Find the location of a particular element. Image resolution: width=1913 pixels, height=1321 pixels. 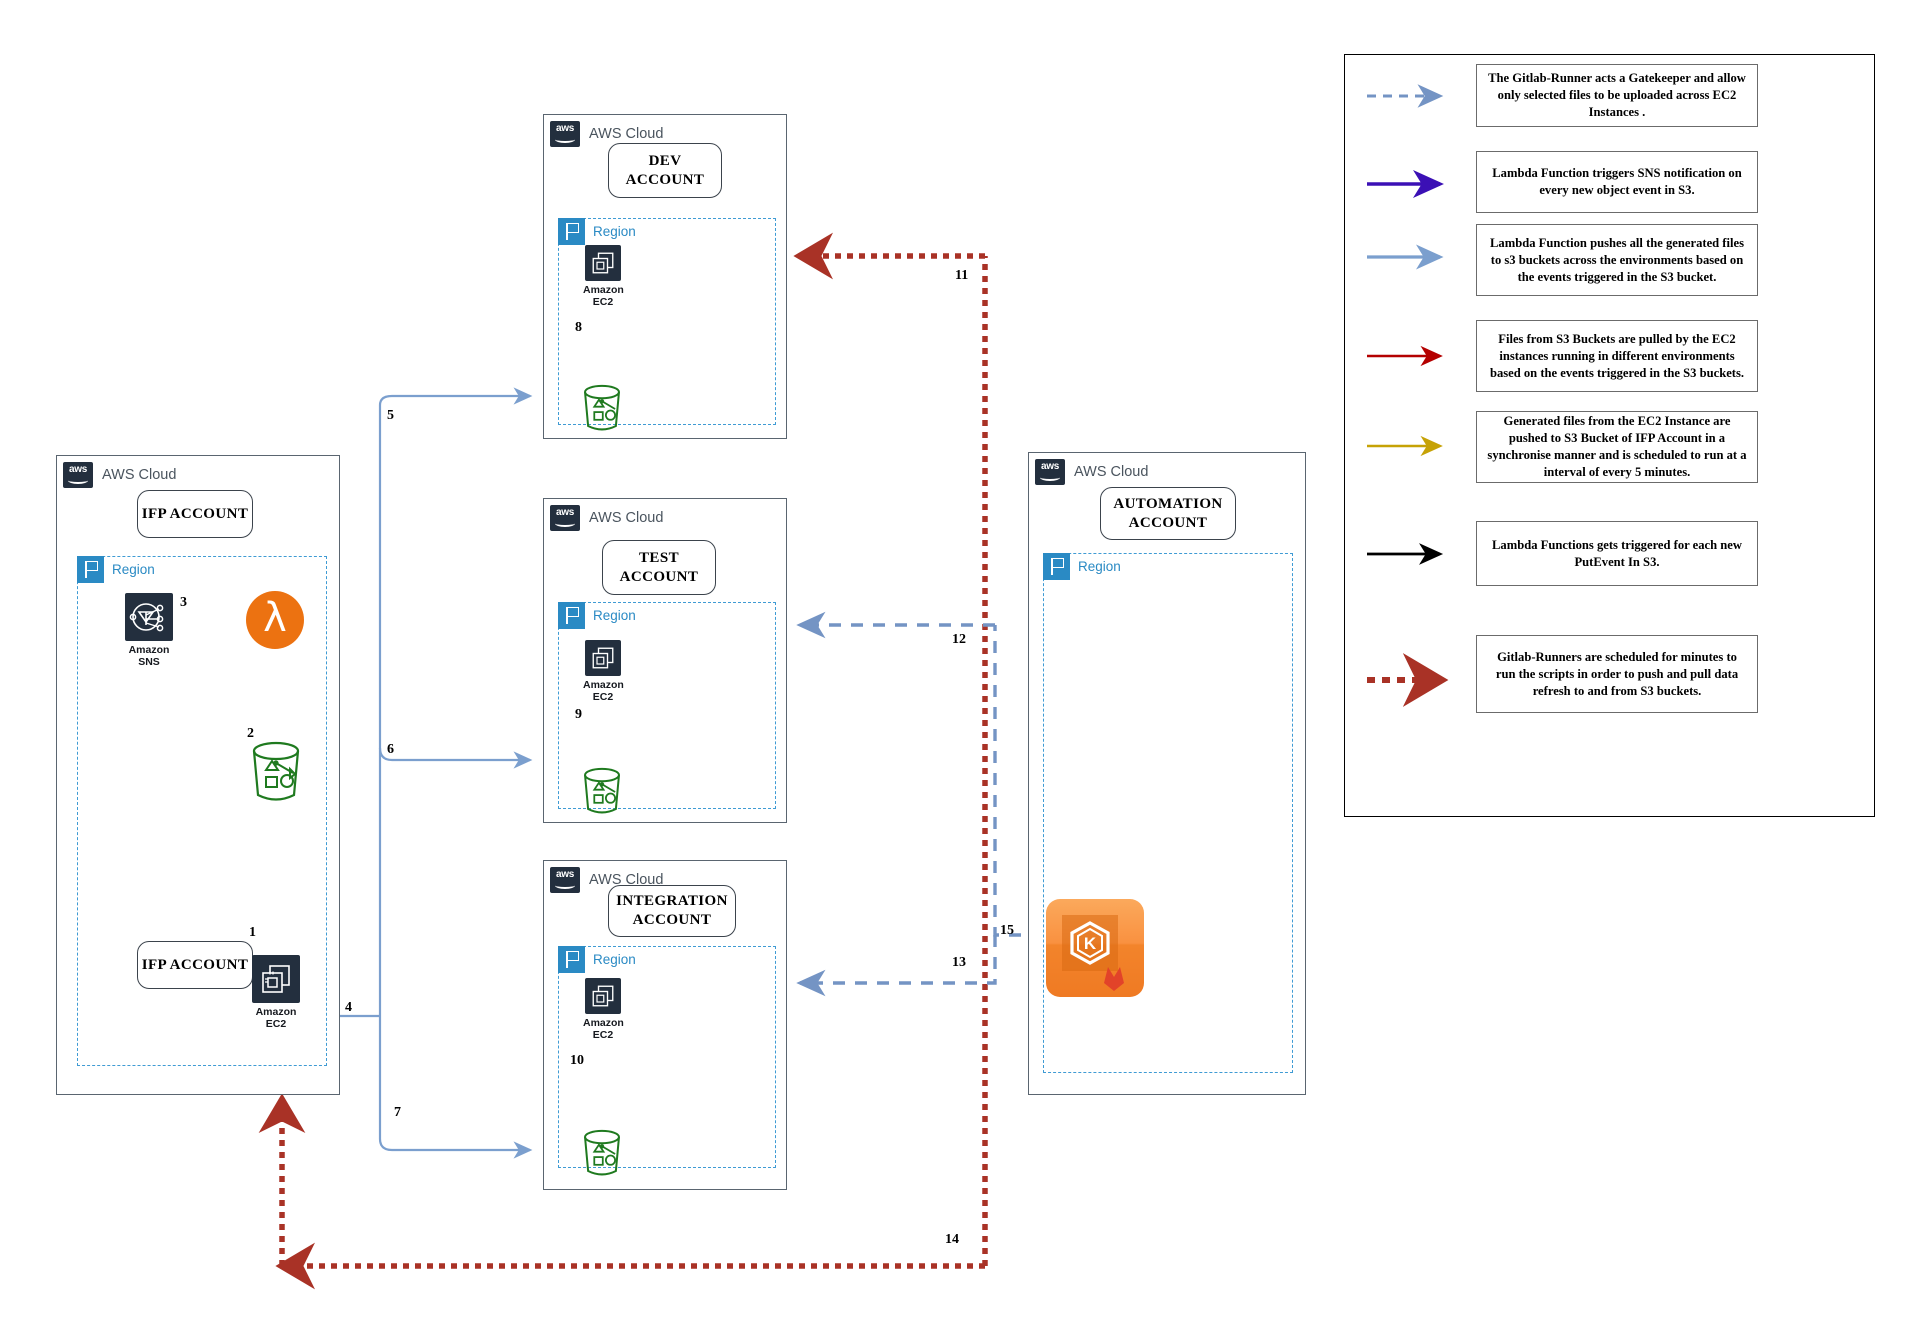

resource-gitlab-runner: K is located at coordinates (1095, 948).